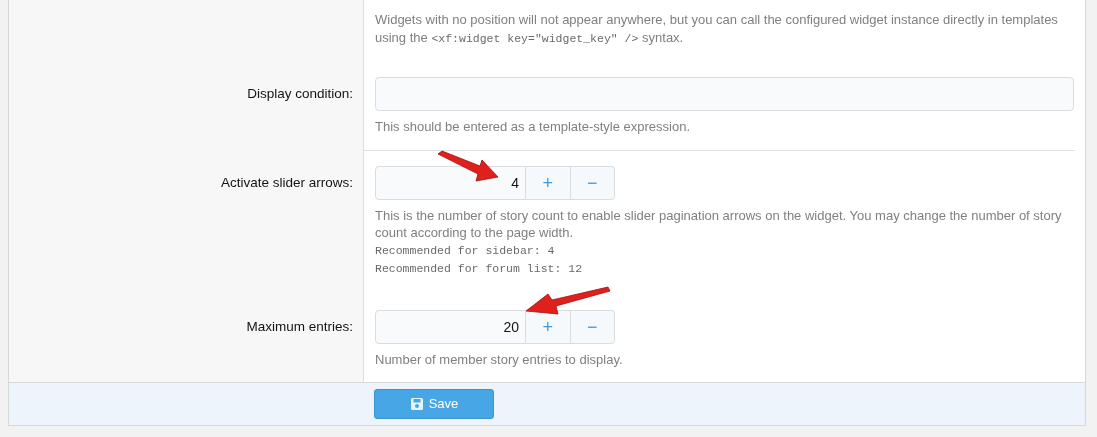 This screenshot has height=437, width=1097. Describe the element at coordinates (499, 359) in the screenshot. I see `hint-text: Number of member story entries to display.` at that location.